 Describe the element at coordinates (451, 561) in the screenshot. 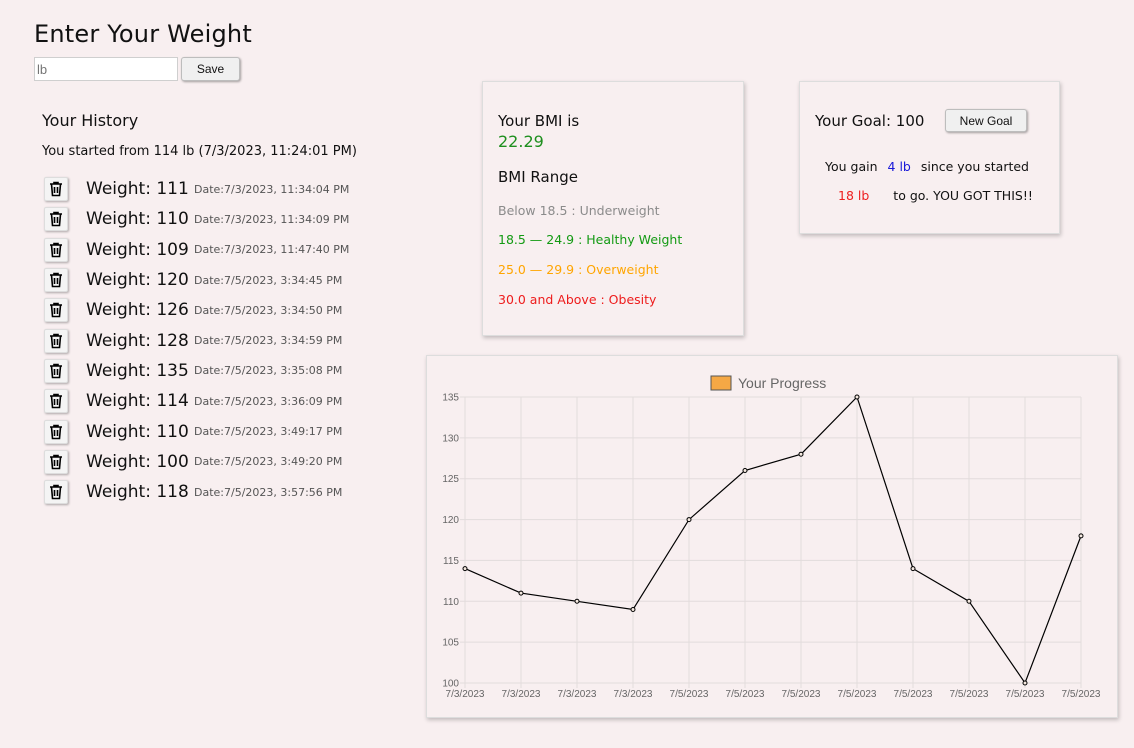

I see `y-tick-label: 115` at that location.